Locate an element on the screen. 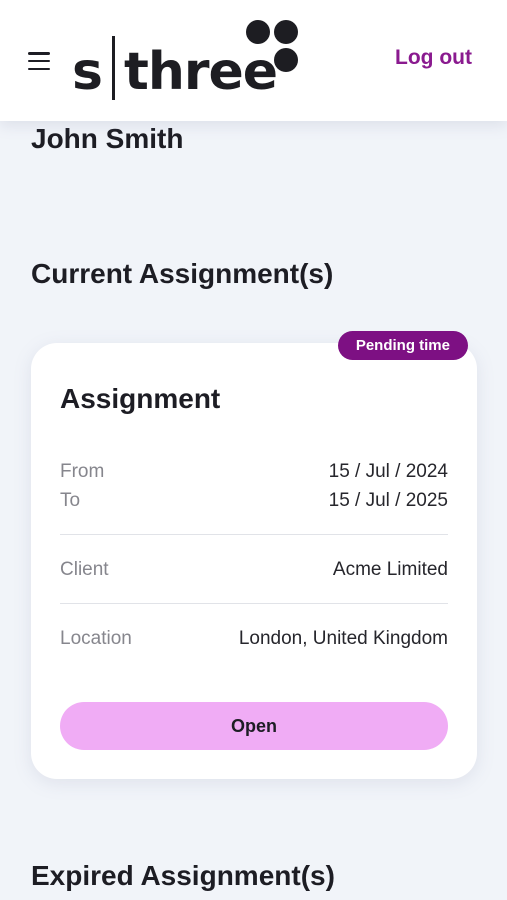 The height and width of the screenshot is (900, 507). client-row: Client Acme Limited is located at coordinates (254, 570).